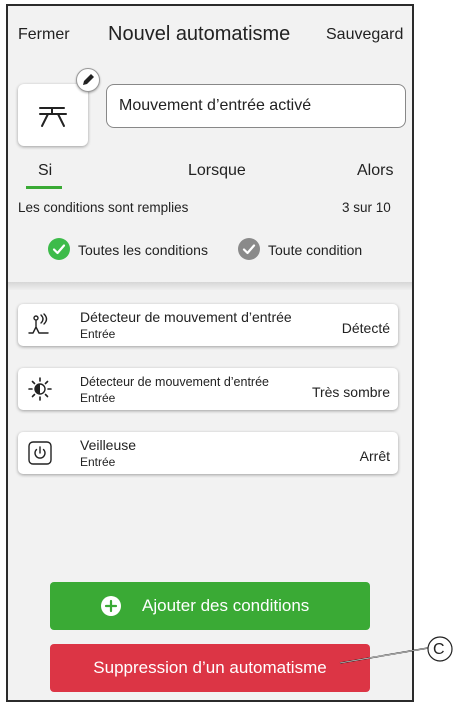 The image size is (459, 706). I want to click on edit-icon-button, so click(88, 80).